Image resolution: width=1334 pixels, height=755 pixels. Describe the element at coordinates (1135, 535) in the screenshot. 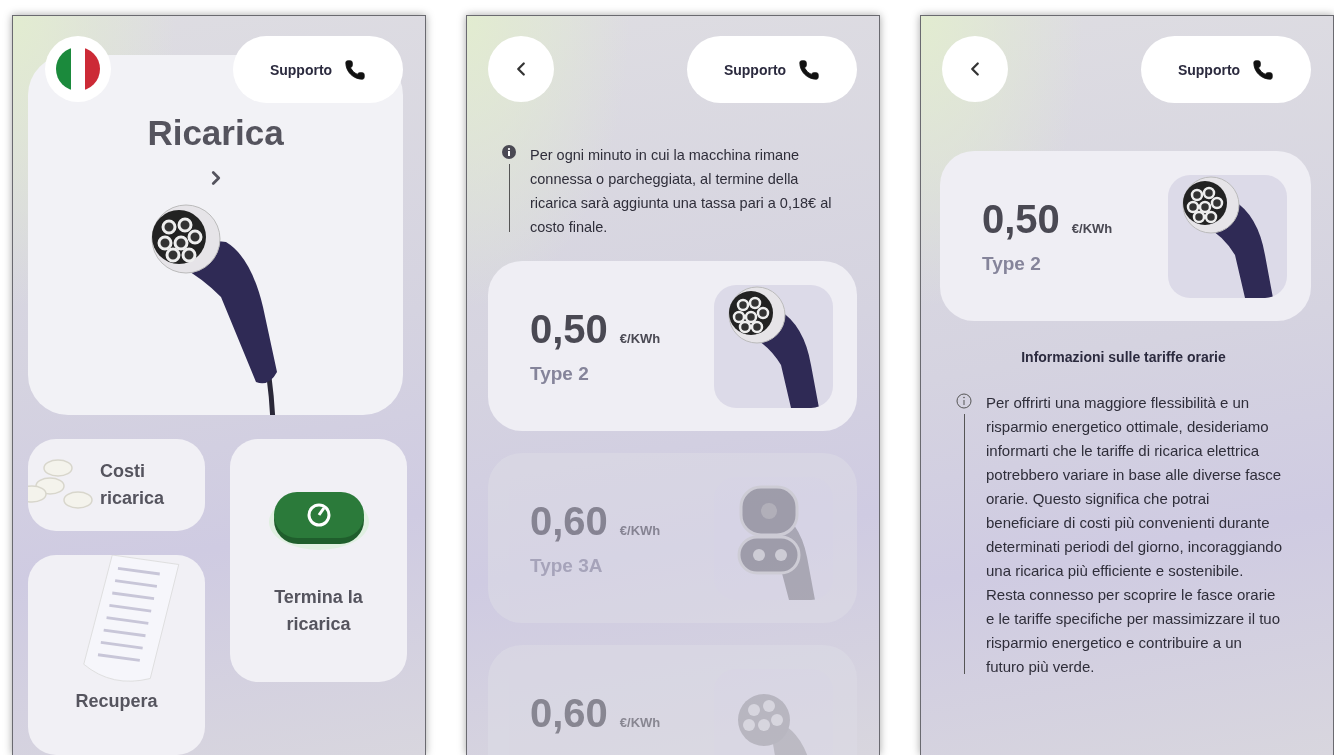

I see `info-text: Per offrirti una maggiore flessibilità e un risparmio energetico ottimale, desideriamo informarti che le tariffe di ricarica elettrica potrebbero variare in base alle diverse fasce orarie. Questo significa che potrai beneficiare di costi più convenienti durante determinati periodi del giorno, incoraggiando una ricarica più efficiente e sostenibile. Resta connesso per scoprire le fasce orarie e le tariffe specifiche per massimizzare il tuo risparmio energetico e contribuire a un futuro più verde.` at that location.